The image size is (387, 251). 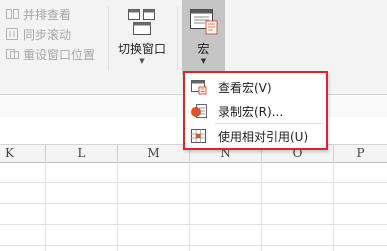 What do you see at coordinates (263, 136) in the screenshot?
I see `menu-item-label: 使用相对引用(U)` at bounding box center [263, 136].